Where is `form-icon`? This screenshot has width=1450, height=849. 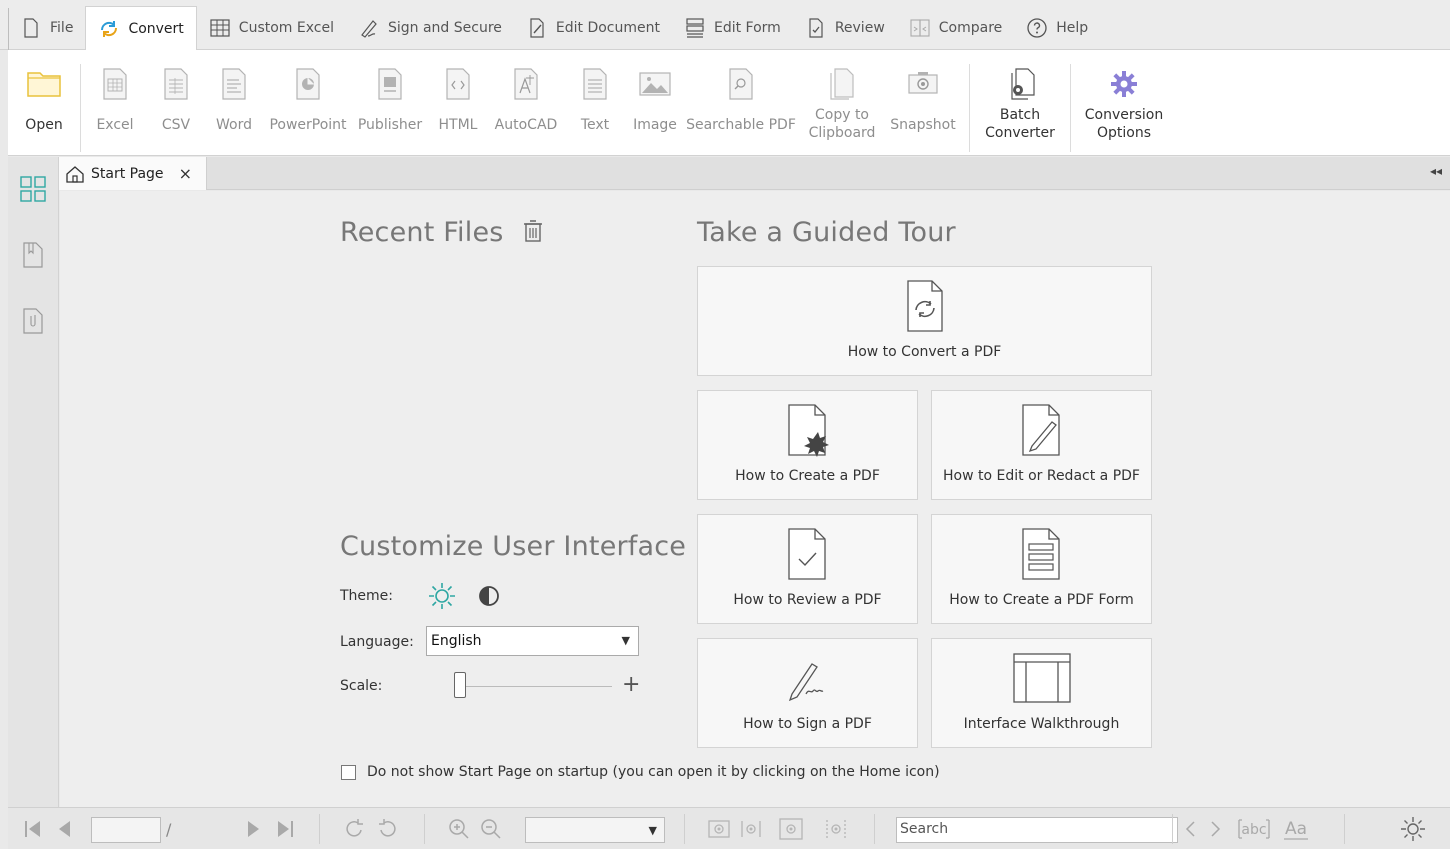 form-icon is located at coordinates (695, 28).